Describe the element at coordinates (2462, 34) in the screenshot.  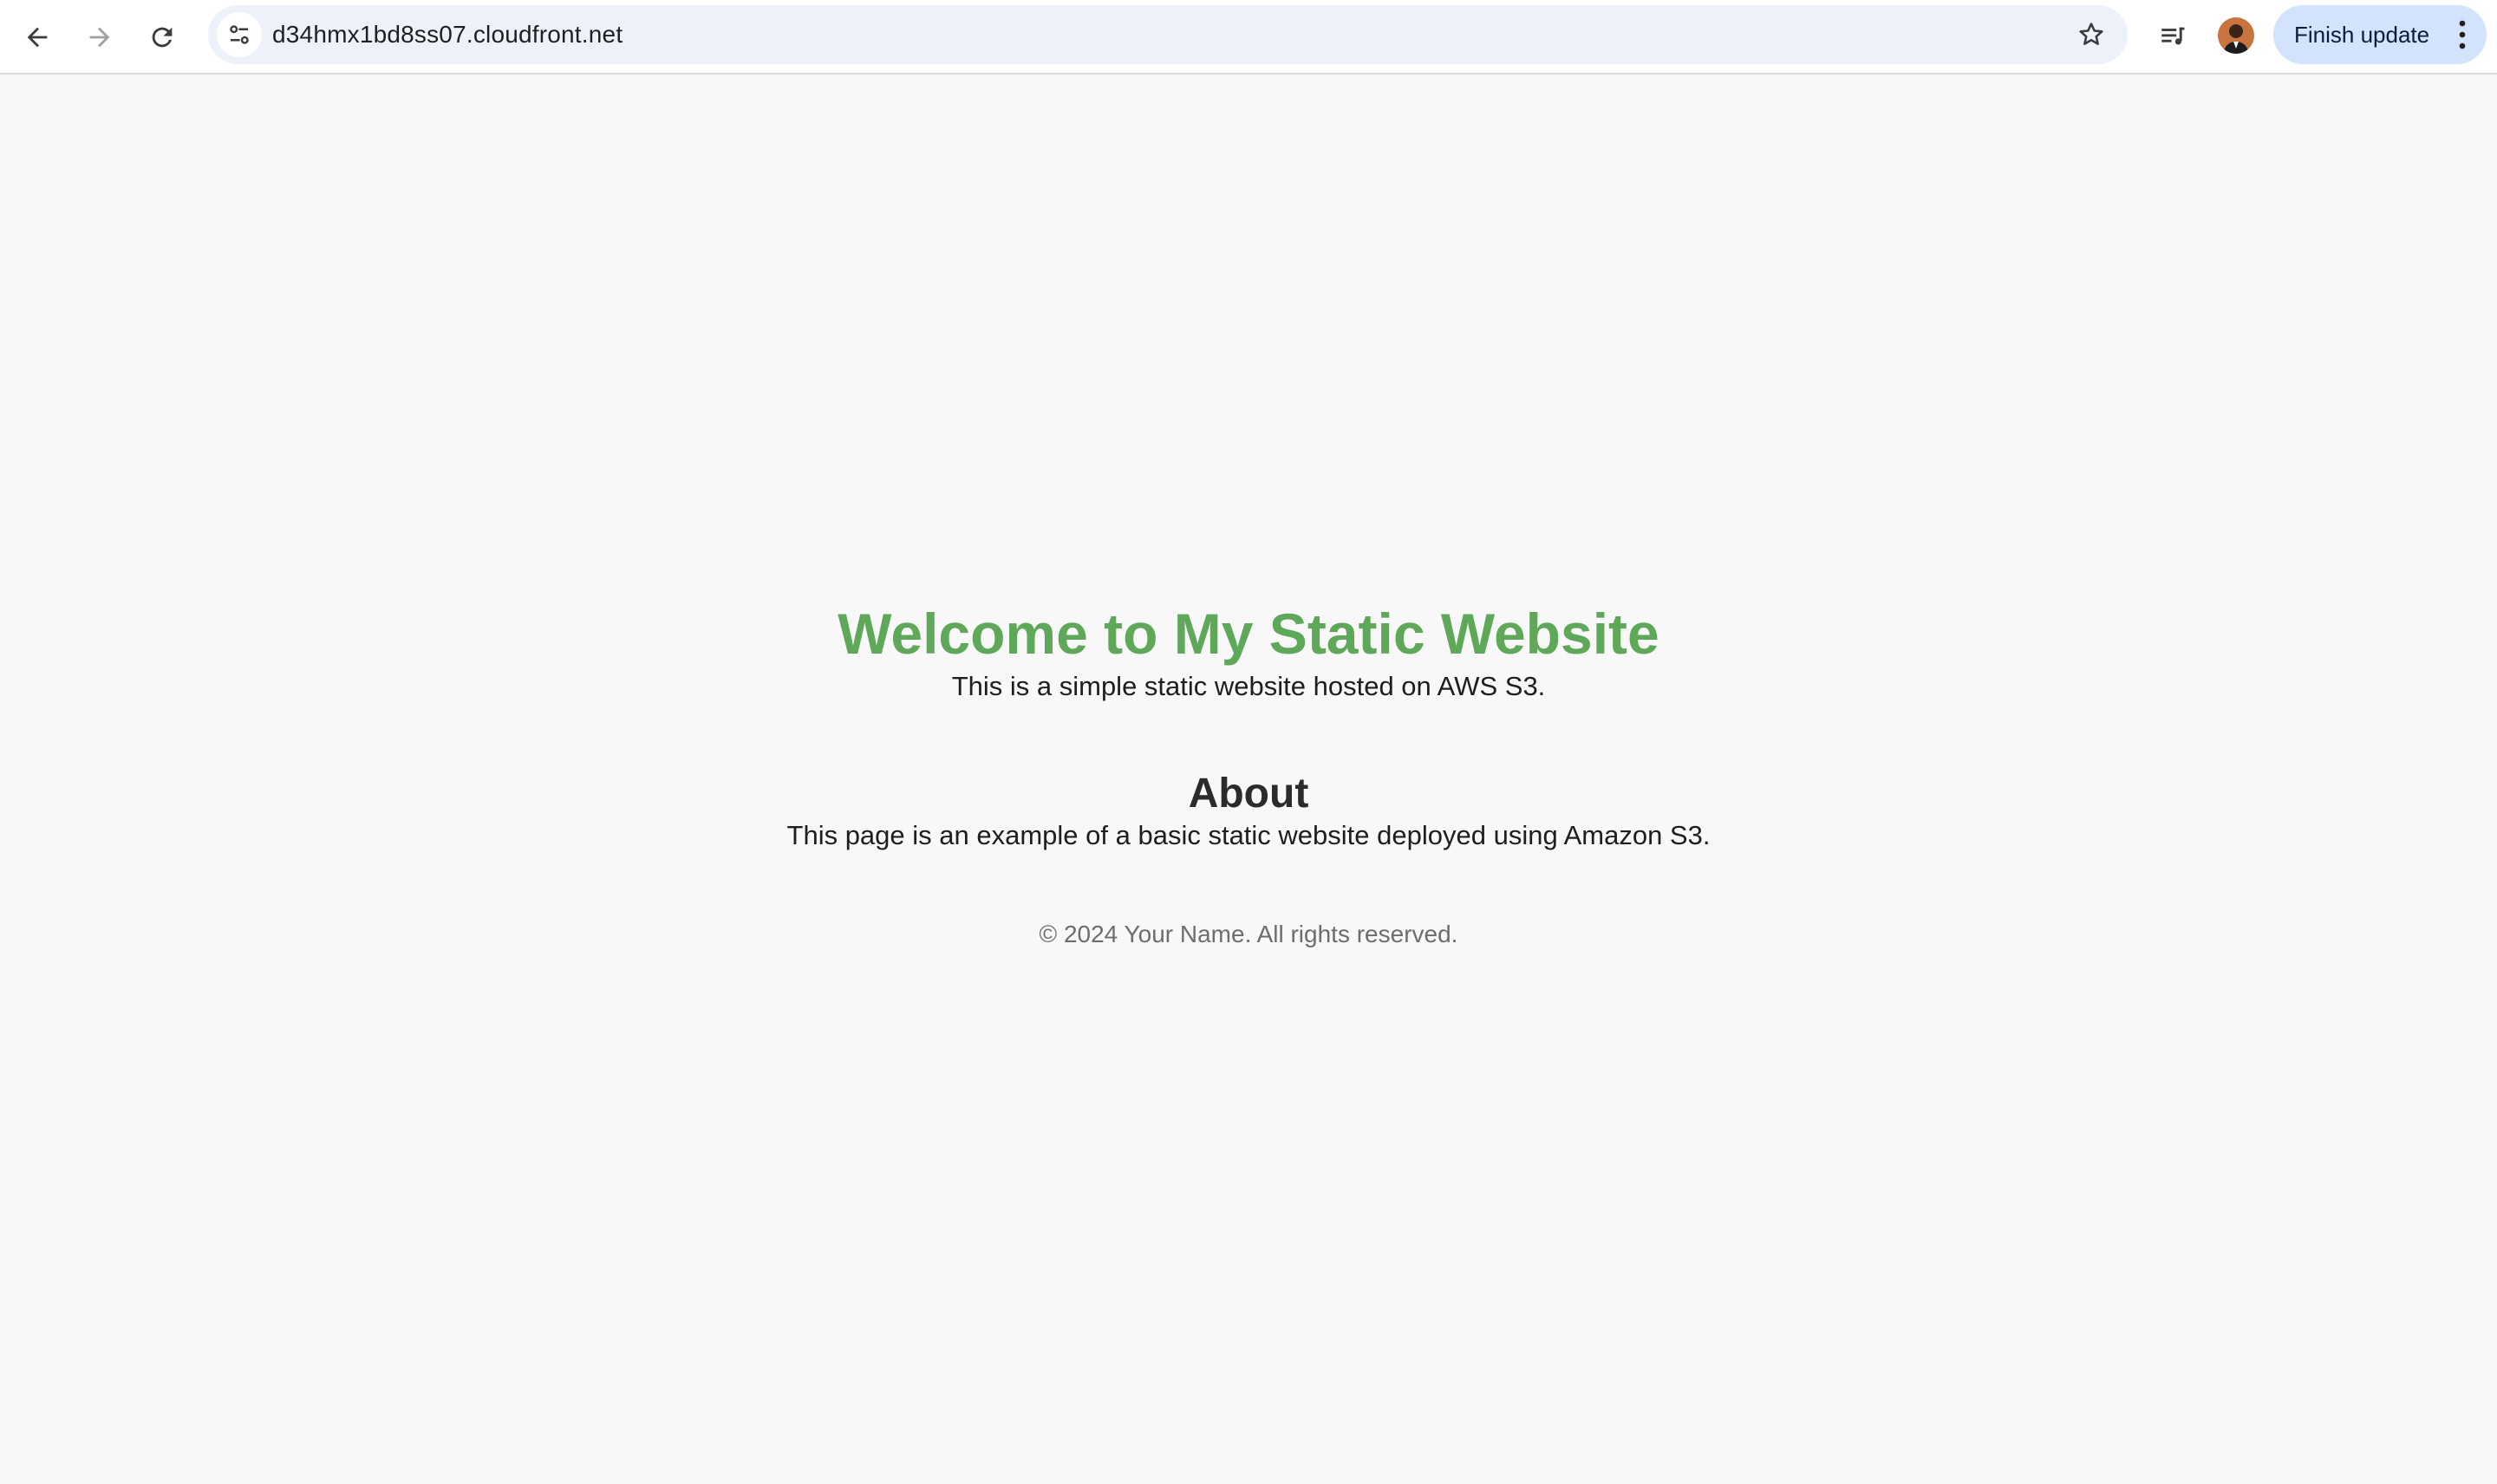
I see `more-vert-icon` at that location.